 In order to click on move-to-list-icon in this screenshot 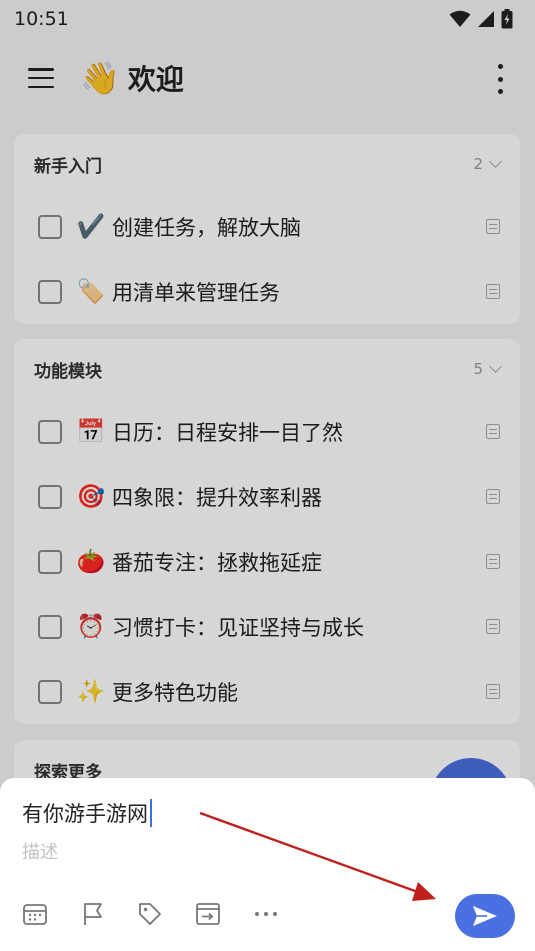, I will do `click(208, 914)`.